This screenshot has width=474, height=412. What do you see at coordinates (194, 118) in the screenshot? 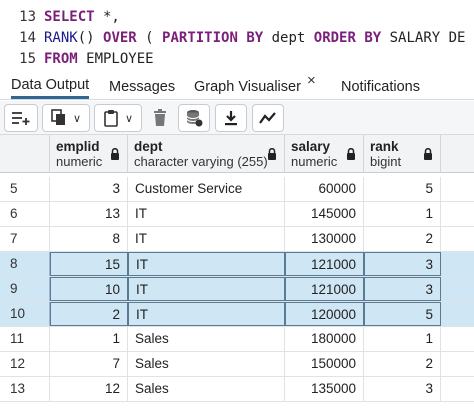
I see `save-data-button` at bounding box center [194, 118].